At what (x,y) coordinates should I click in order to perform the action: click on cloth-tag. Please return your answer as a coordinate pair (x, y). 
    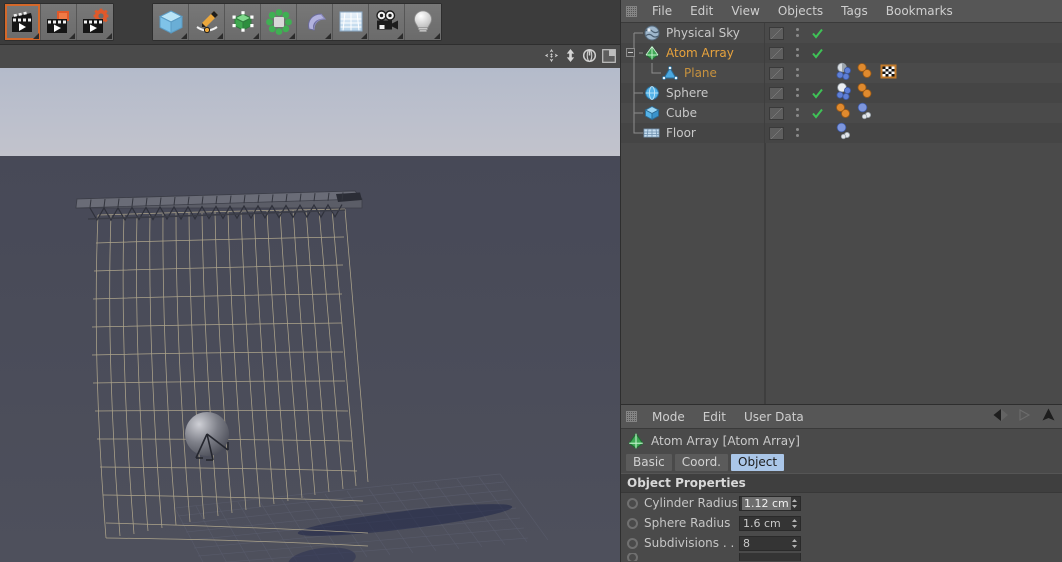
    Looking at the image, I should click on (844, 73).